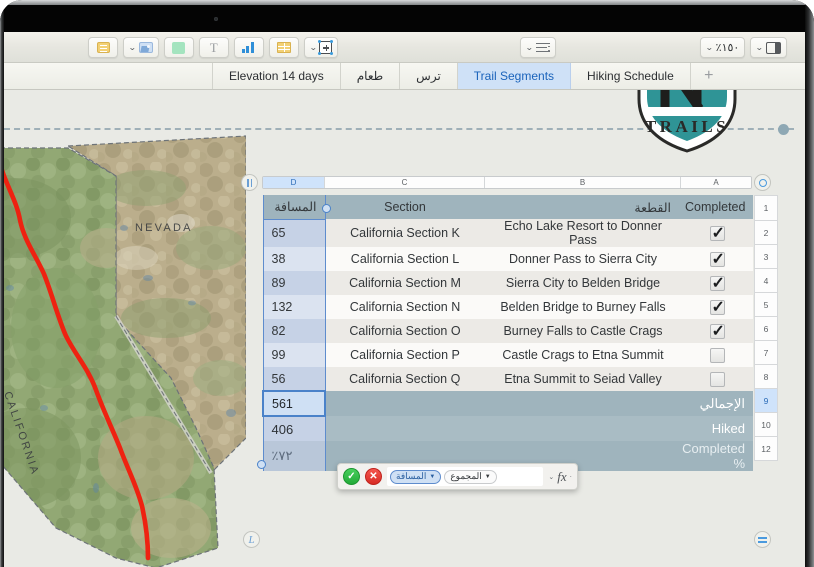 This screenshot has width=814, height=567. I want to click on cell-distance: 82, so click(294, 331).